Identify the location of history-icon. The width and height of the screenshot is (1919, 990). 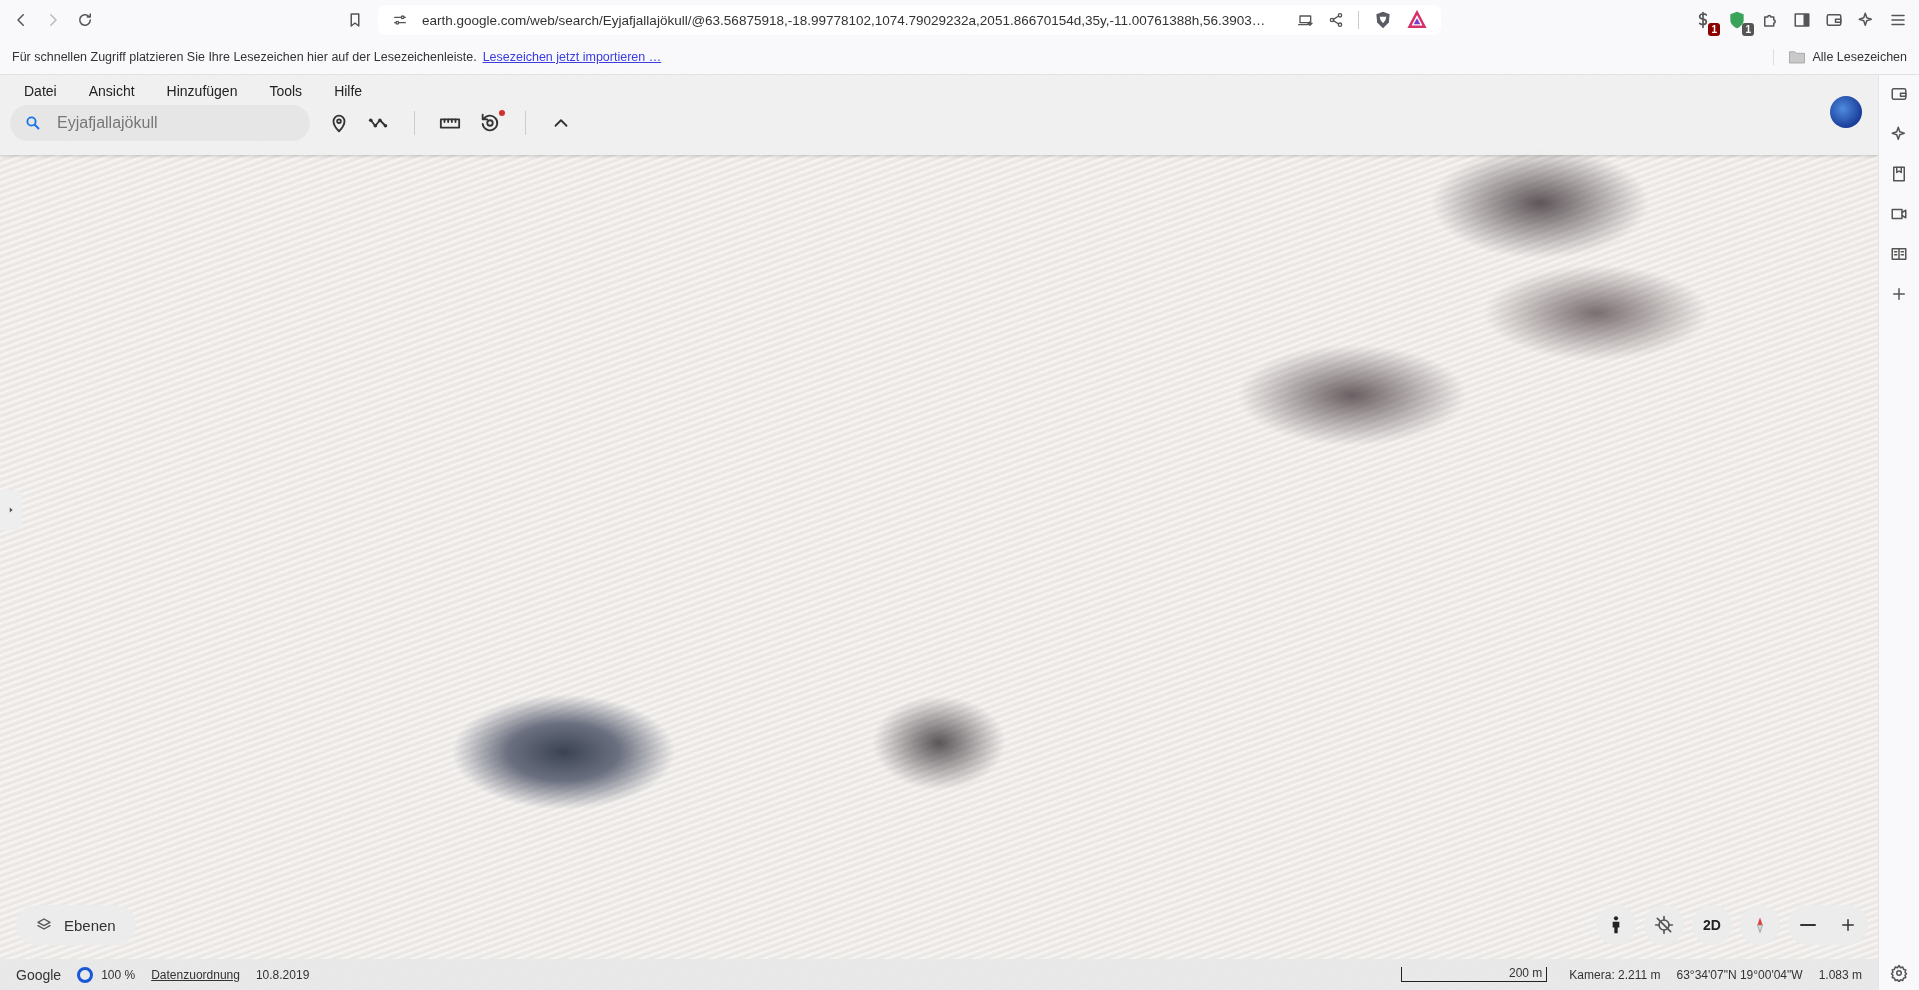
(490, 123).